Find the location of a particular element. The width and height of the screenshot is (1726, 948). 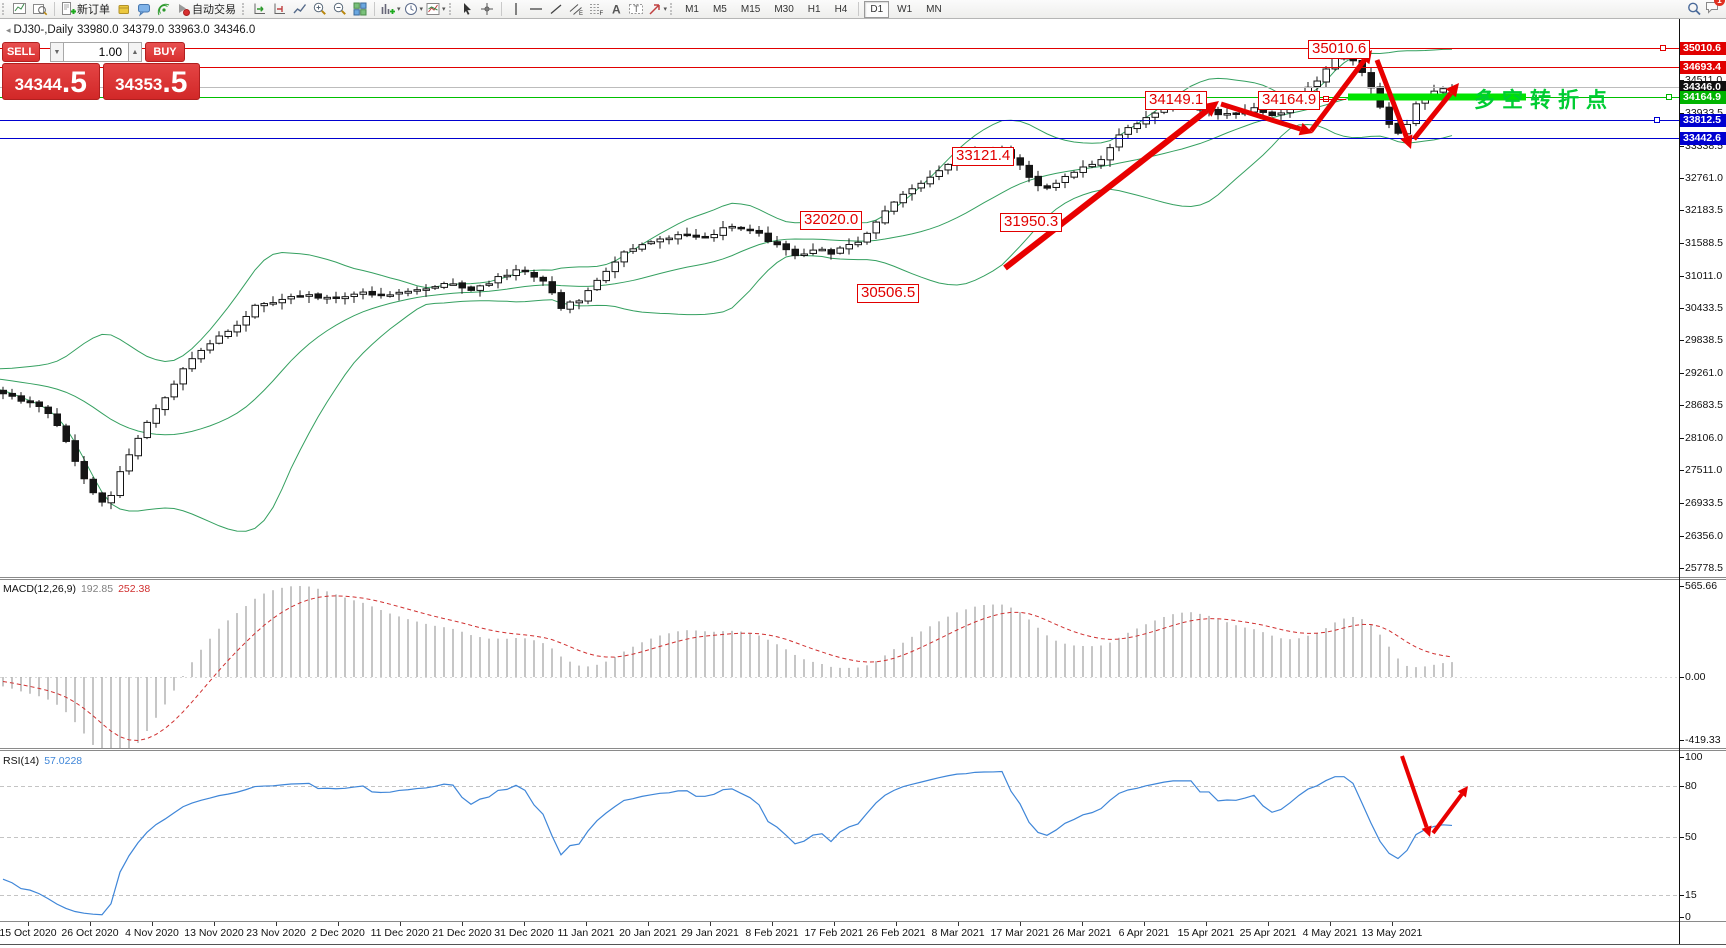

sell-price-main: 34344 is located at coordinates (38, 84).